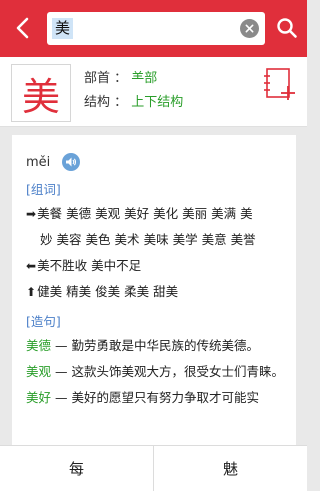 The width and height of the screenshot is (320, 491). What do you see at coordinates (106, 78) in the screenshot?
I see `radical-label: 部首 ：` at bounding box center [106, 78].